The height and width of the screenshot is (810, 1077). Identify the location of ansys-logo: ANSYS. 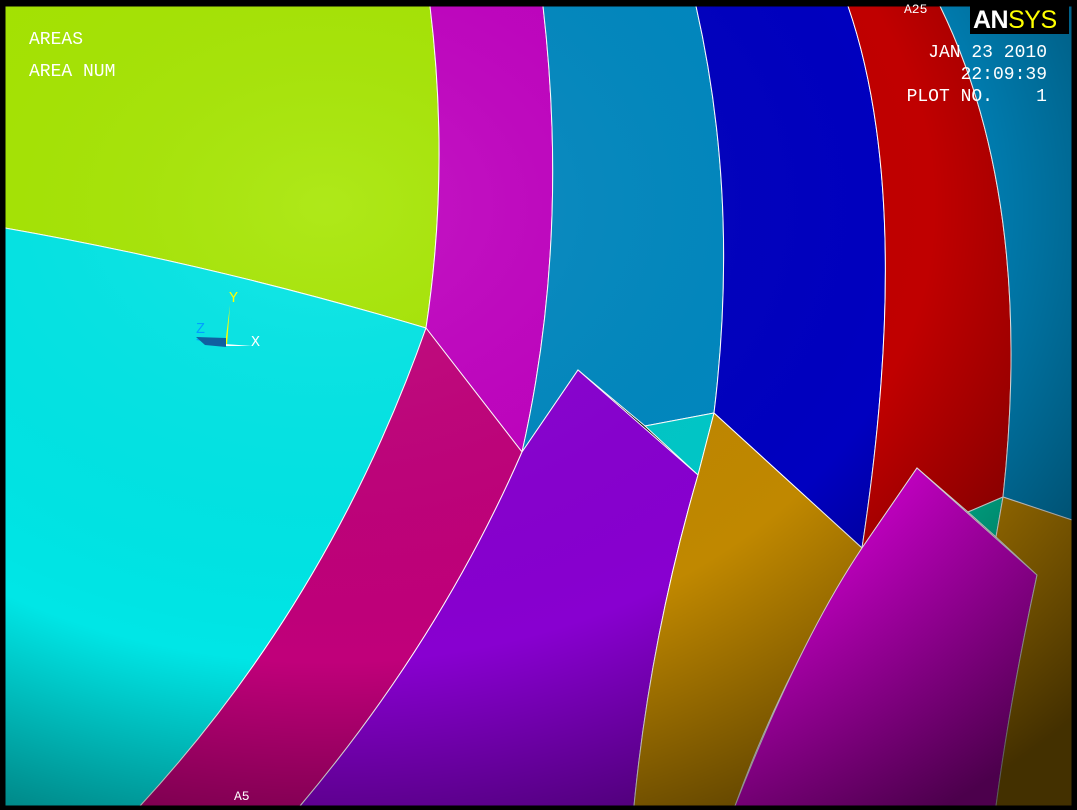
(1019, 20).